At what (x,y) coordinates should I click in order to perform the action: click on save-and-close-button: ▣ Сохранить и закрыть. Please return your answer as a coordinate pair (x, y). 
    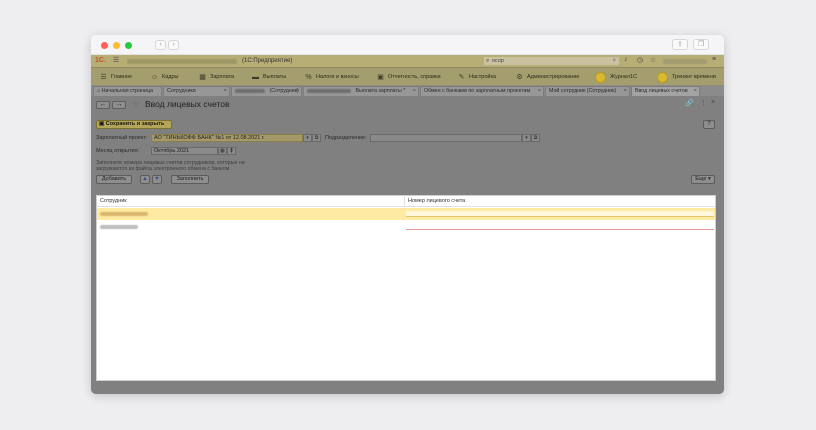
    Looking at the image, I should click on (134, 124).